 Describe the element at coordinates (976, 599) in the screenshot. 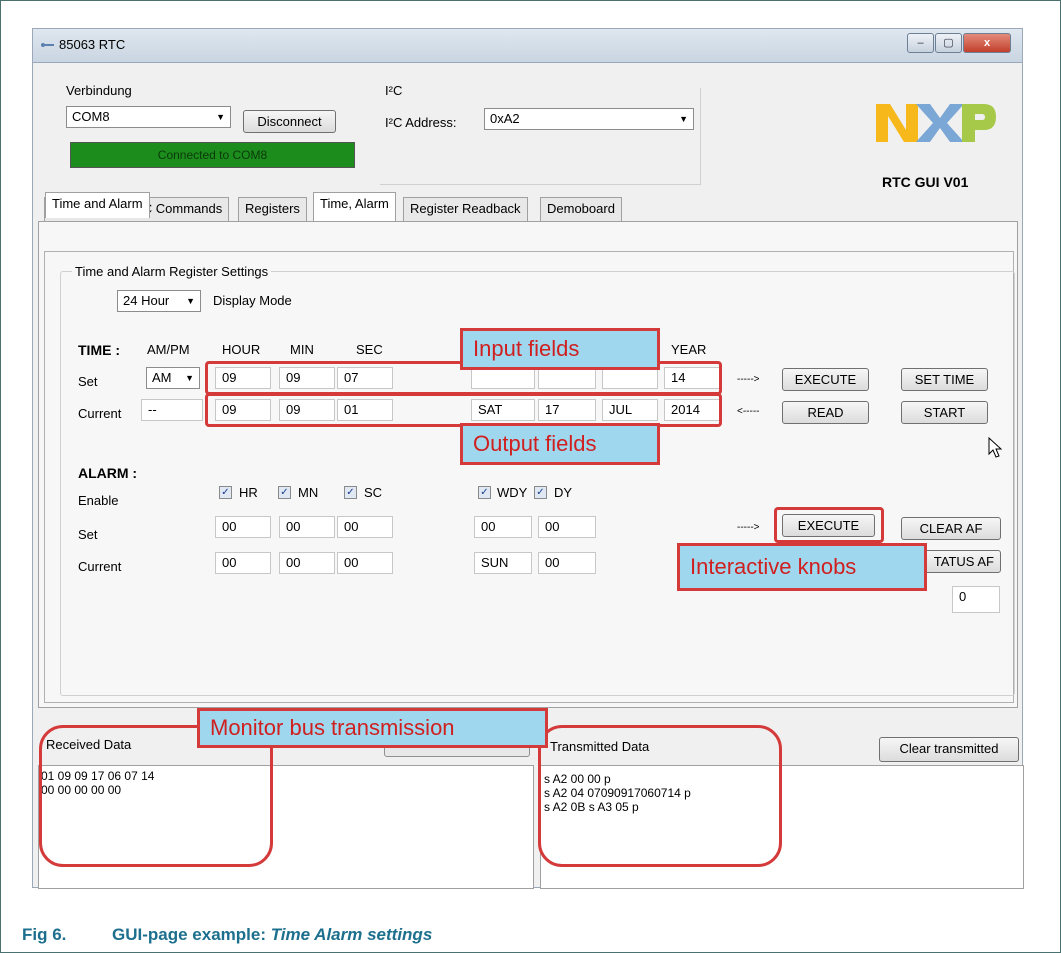

I see `alarm-status-output: 0` at that location.